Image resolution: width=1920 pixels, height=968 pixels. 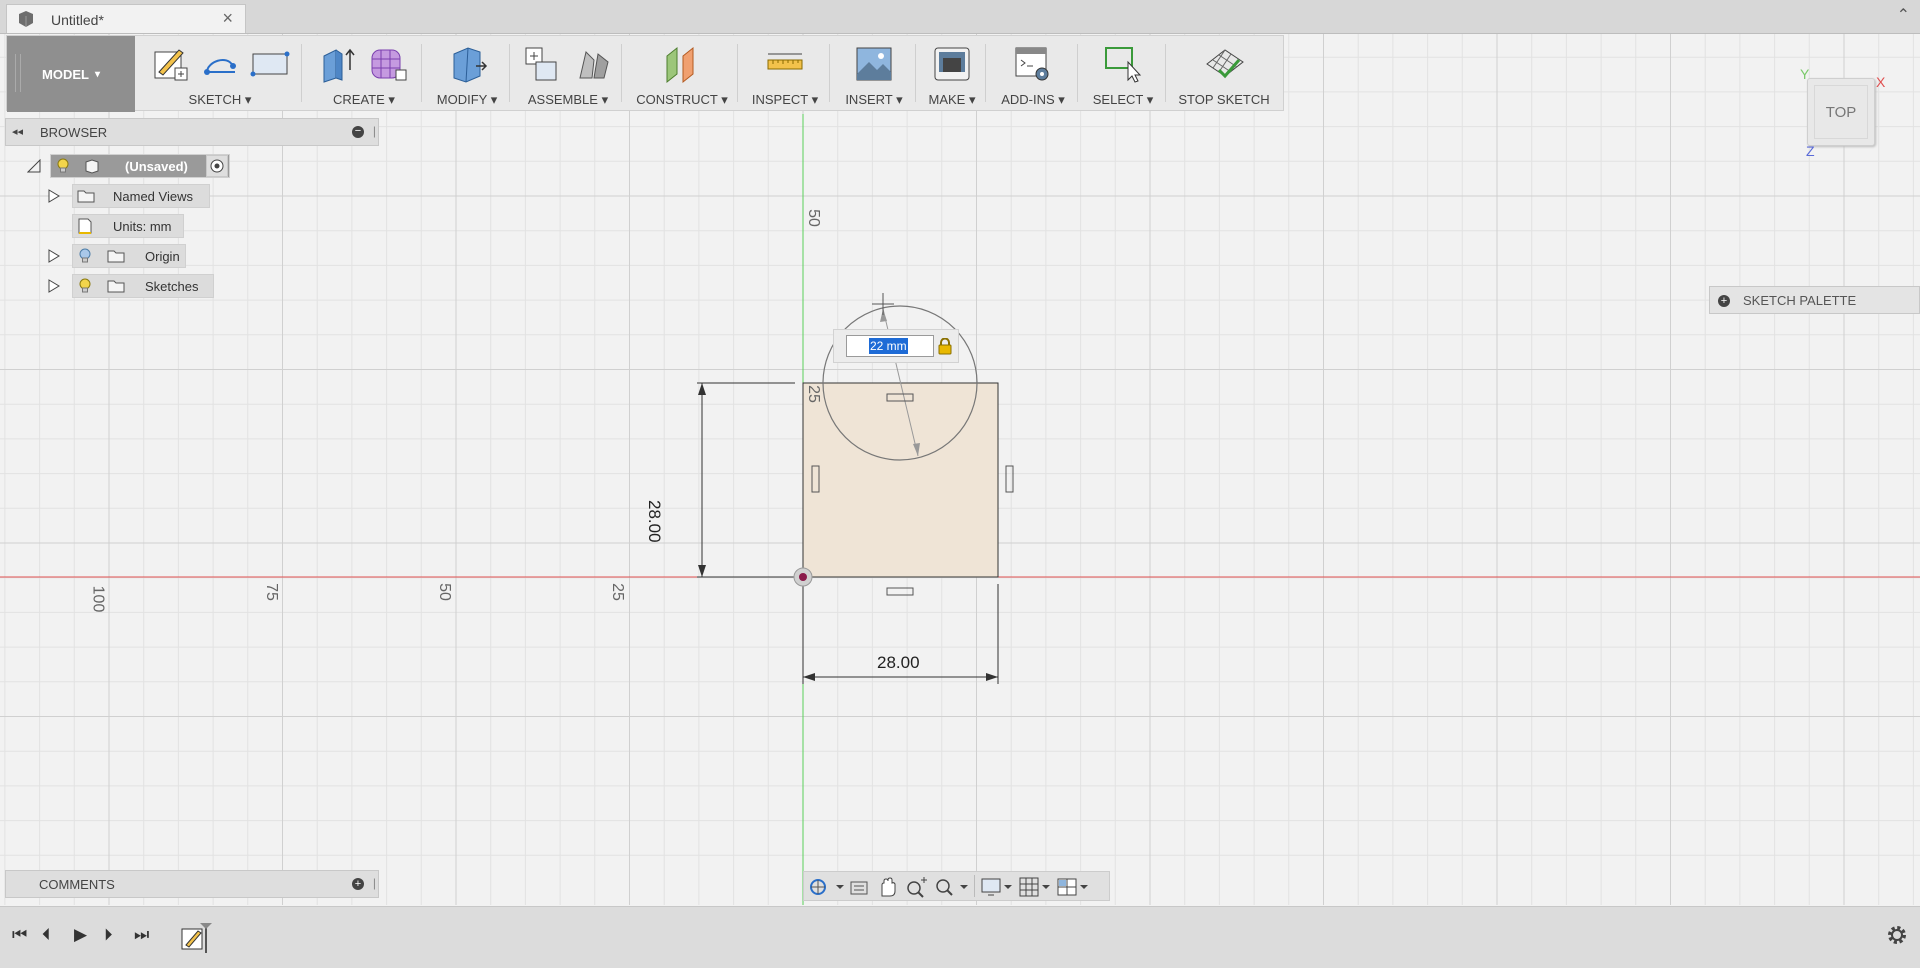 What do you see at coordinates (900, 480) in the screenshot?
I see `sketch-rectangle` at bounding box center [900, 480].